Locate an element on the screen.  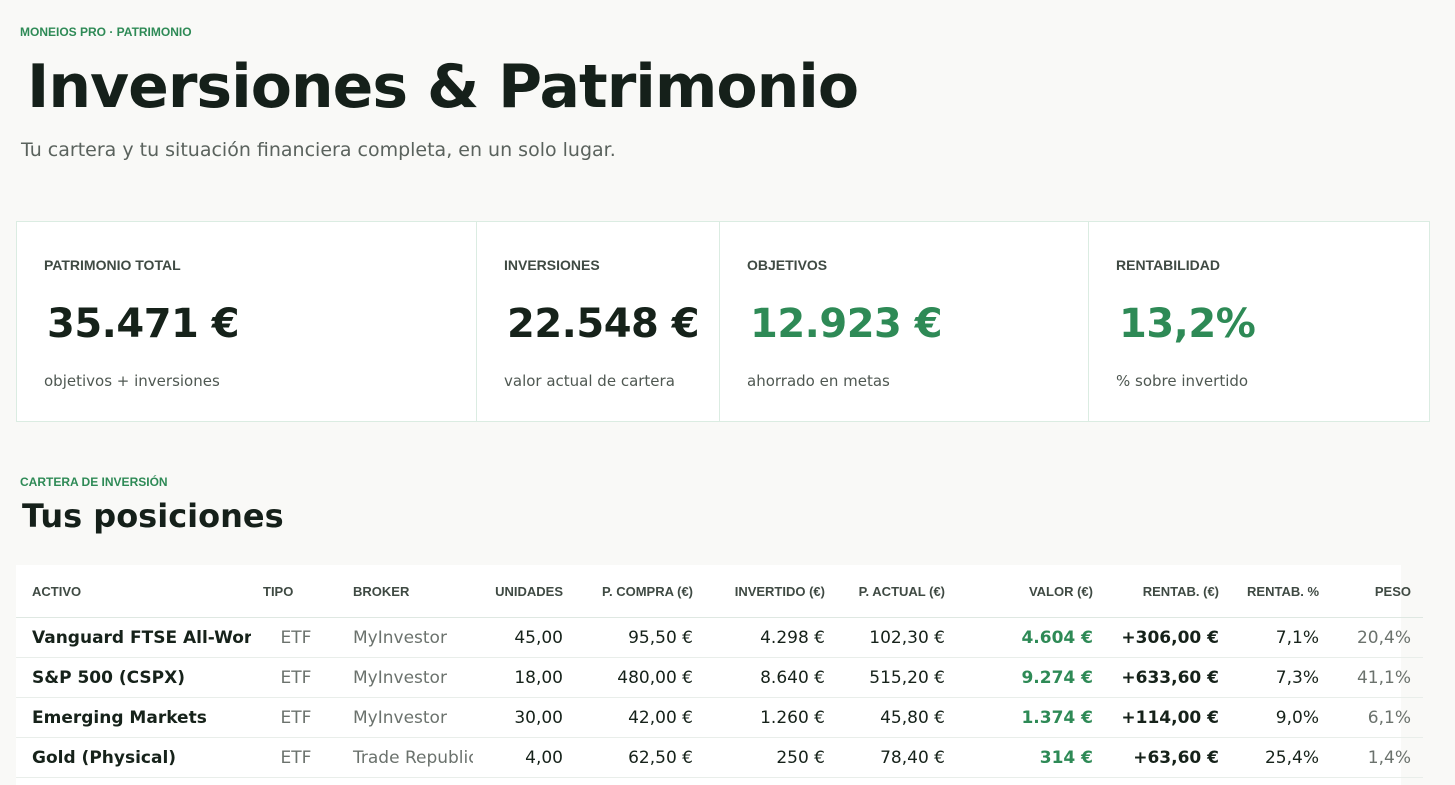
card-value: 12.923 € is located at coordinates (846, 324).